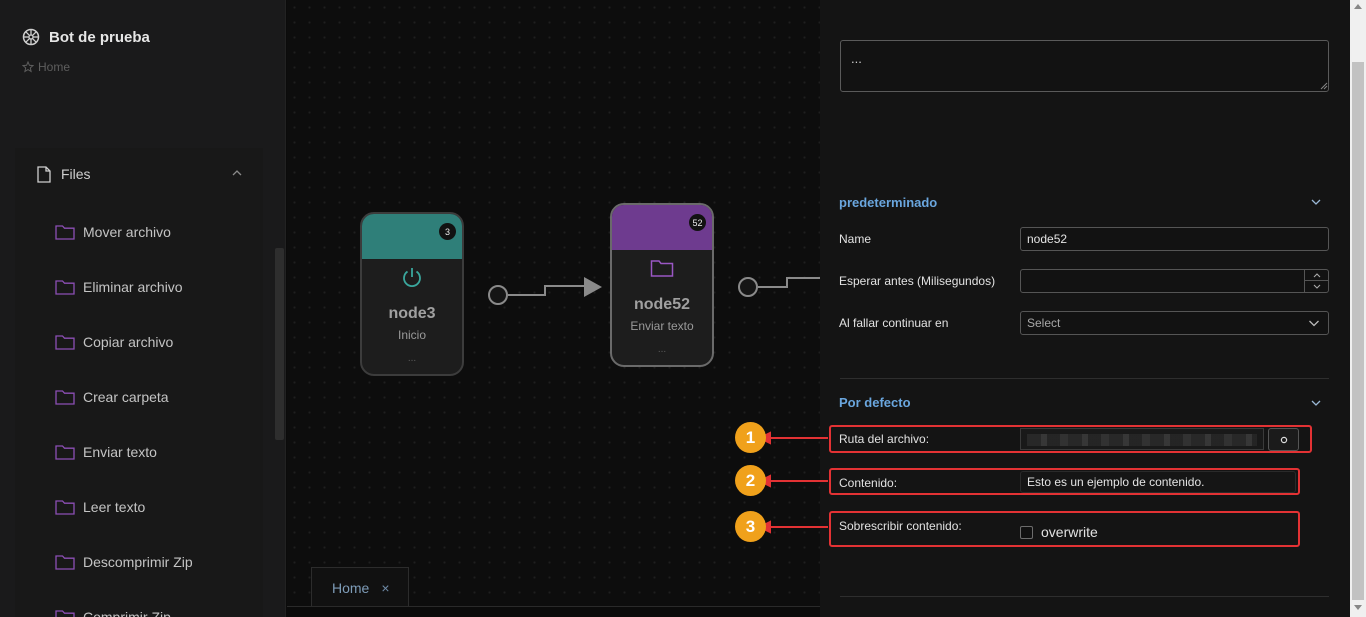 The height and width of the screenshot is (617, 1366). What do you see at coordinates (128, 342) in the screenshot?
I see `sidebar-item-label: Copiar archivo` at bounding box center [128, 342].